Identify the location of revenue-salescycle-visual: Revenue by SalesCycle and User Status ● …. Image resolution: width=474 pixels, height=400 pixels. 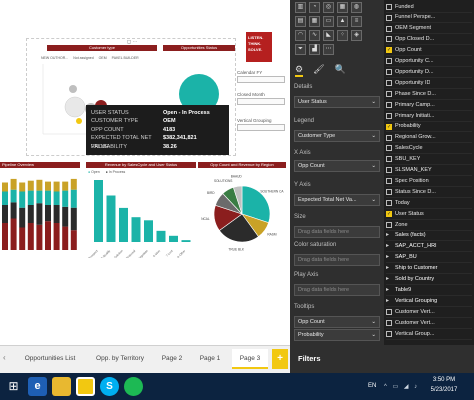
(141, 210).